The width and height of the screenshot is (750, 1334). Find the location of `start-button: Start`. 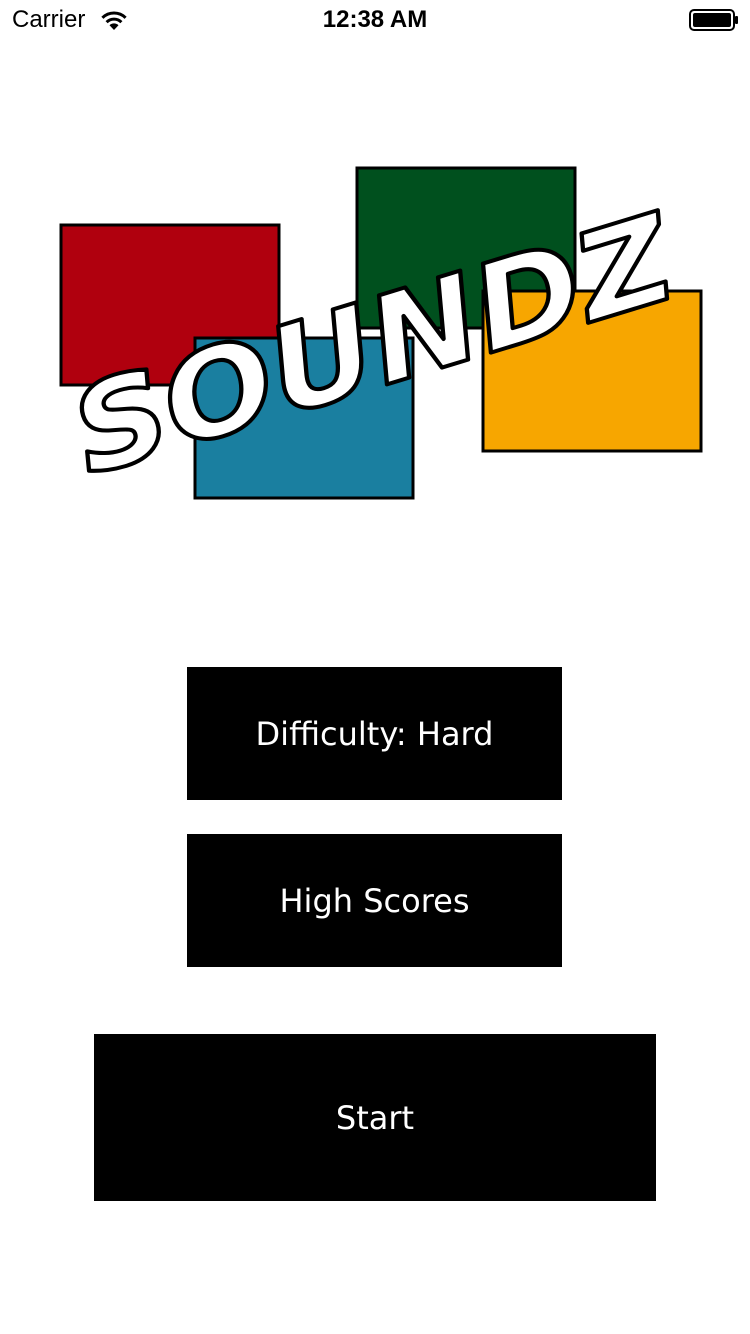

start-button: Start is located at coordinates (375, 1117).